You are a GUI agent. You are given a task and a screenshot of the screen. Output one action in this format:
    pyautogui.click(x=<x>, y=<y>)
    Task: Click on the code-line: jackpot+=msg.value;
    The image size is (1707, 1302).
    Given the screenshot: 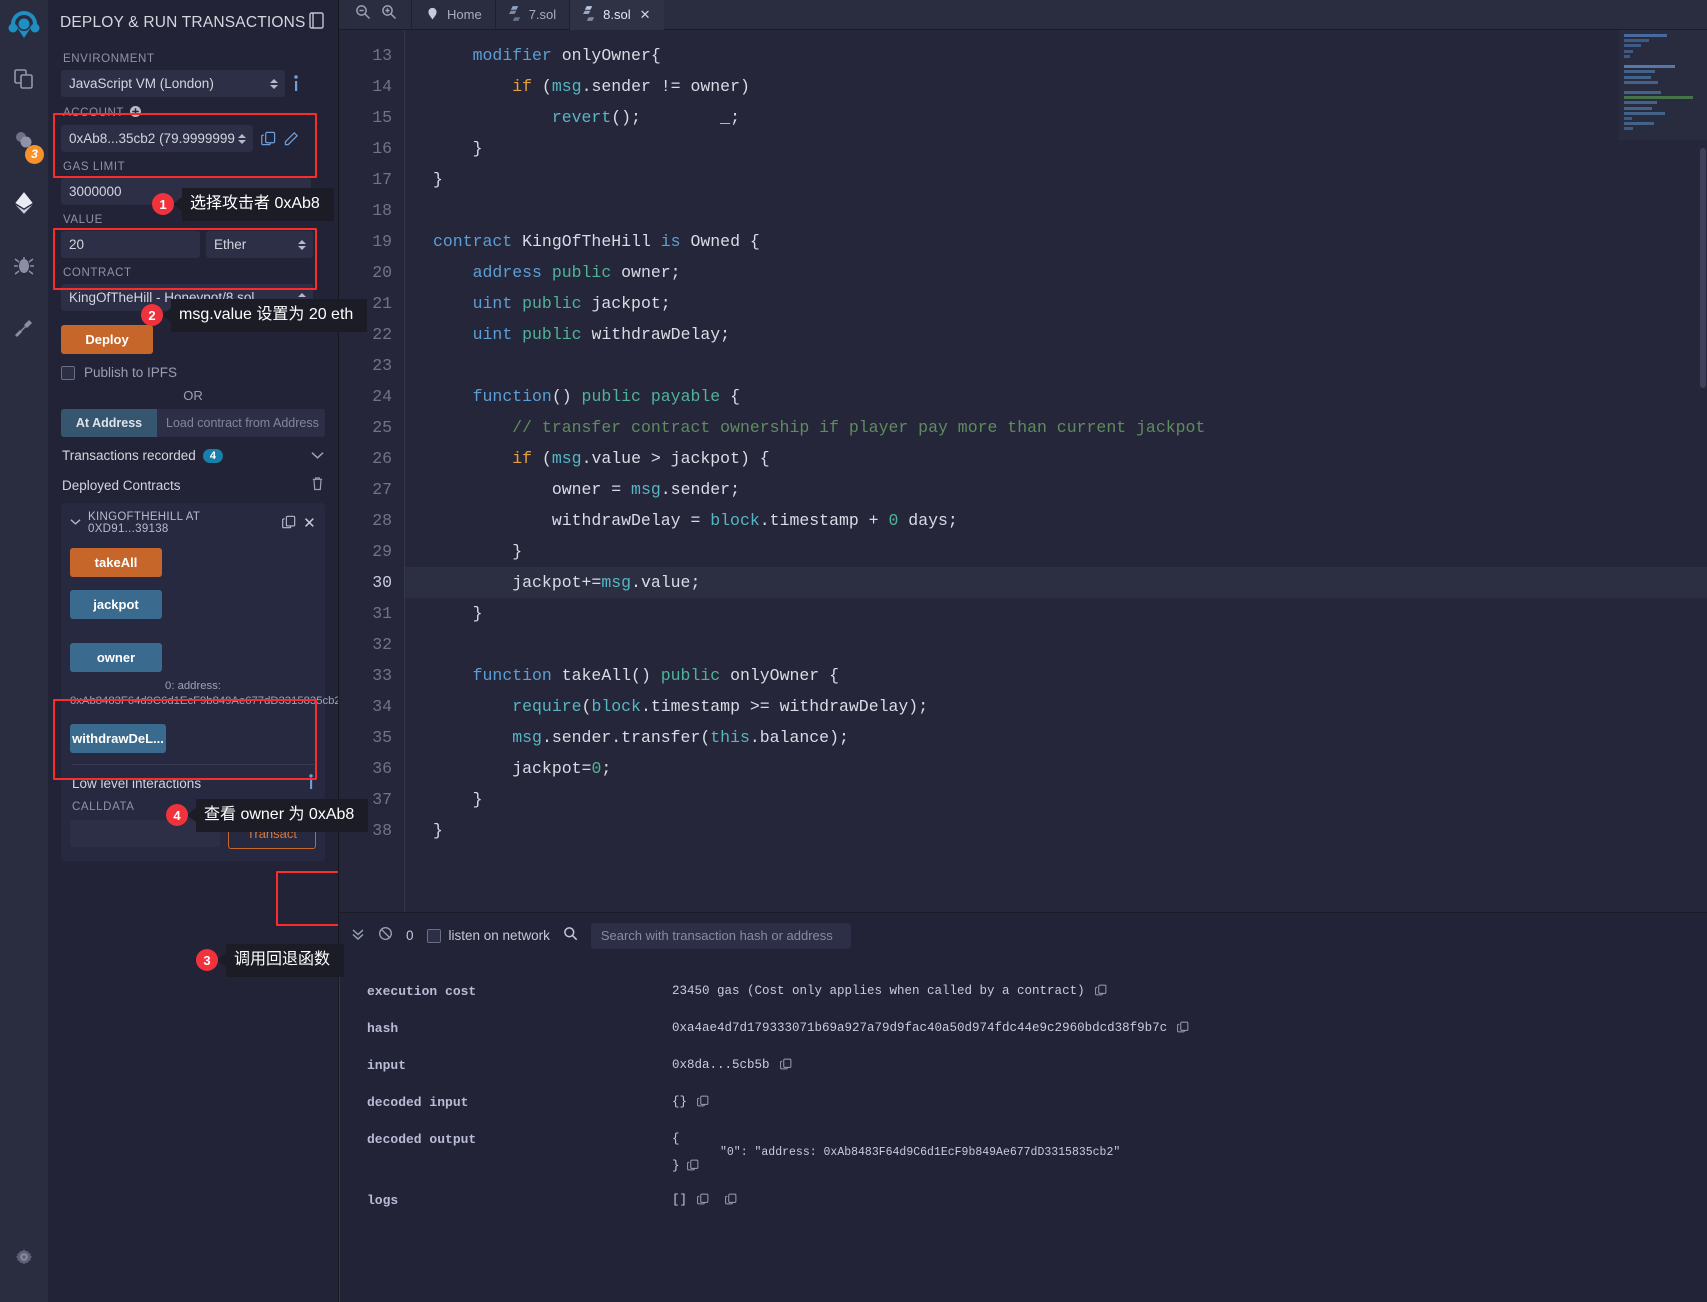 What is the action you would take?
    pyautogui.click(x=1056, y=582)
    